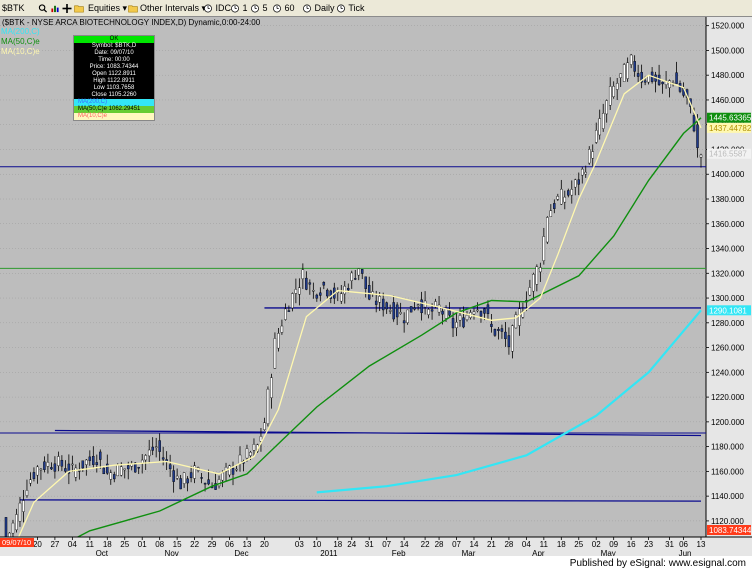 Image resolution: width=752 pixels, height=572 pixels. What do you see at coordinates (259, 8) in the screenshot?
I see `interval-5: 5` at bounding box center [259, 8].